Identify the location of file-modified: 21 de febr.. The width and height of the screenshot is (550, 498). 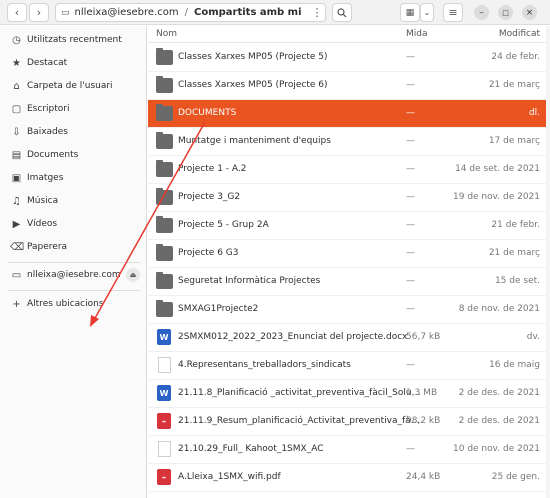
(515, 225).